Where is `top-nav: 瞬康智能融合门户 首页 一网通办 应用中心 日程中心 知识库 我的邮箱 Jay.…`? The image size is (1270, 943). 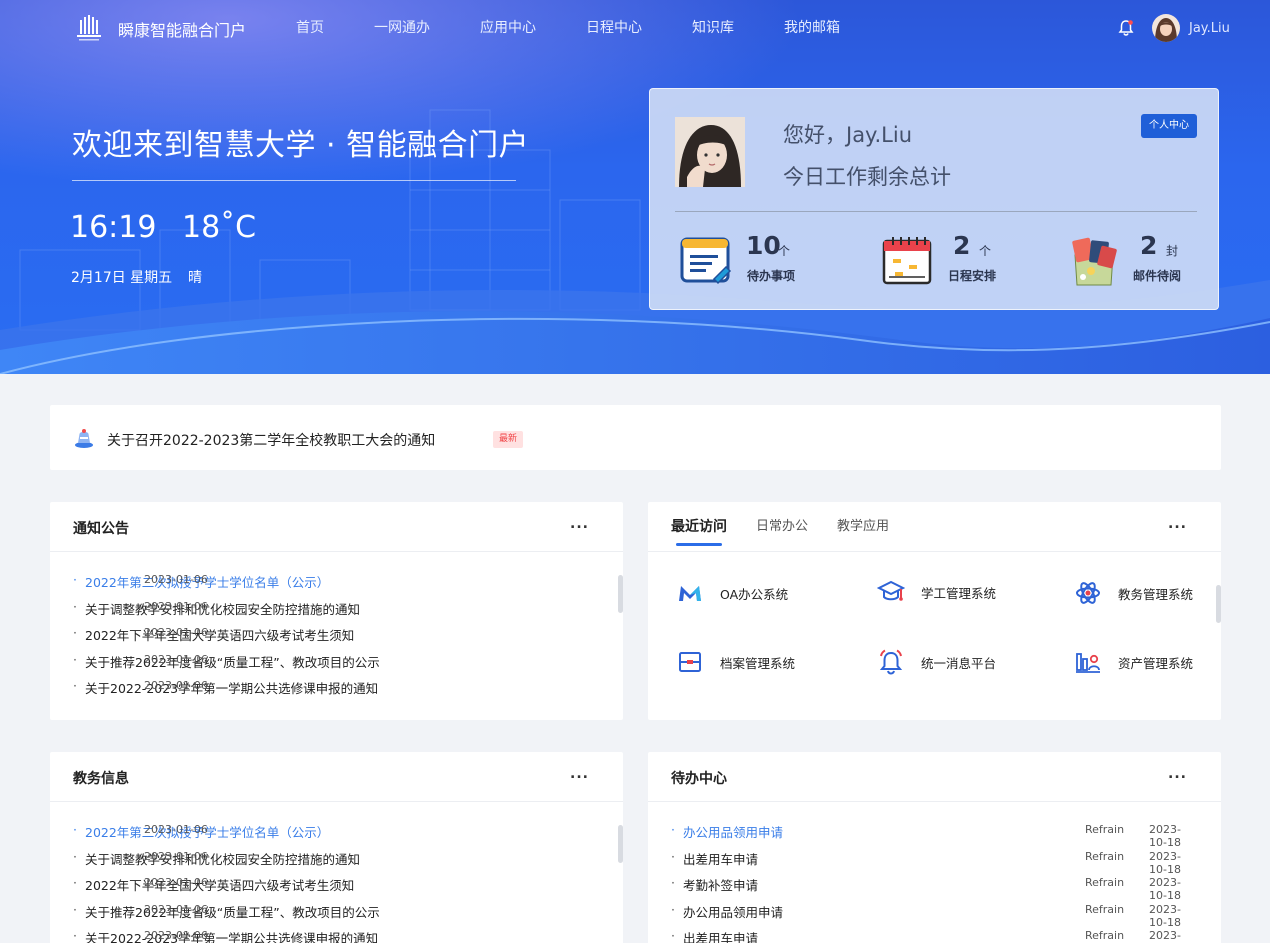
top-nav: 瞬康智能融合门户 首页 一网通办 应用中心 日程中心 知识库 我的邮箱 Jay.… is located at coordinates (635, 28).